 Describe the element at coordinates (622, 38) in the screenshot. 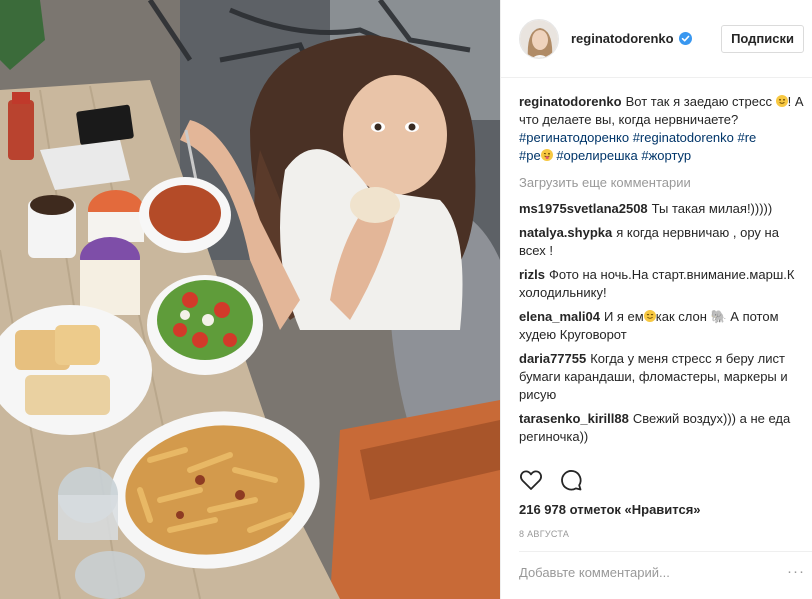

I see `post-username: reginatodorenko` at that location.